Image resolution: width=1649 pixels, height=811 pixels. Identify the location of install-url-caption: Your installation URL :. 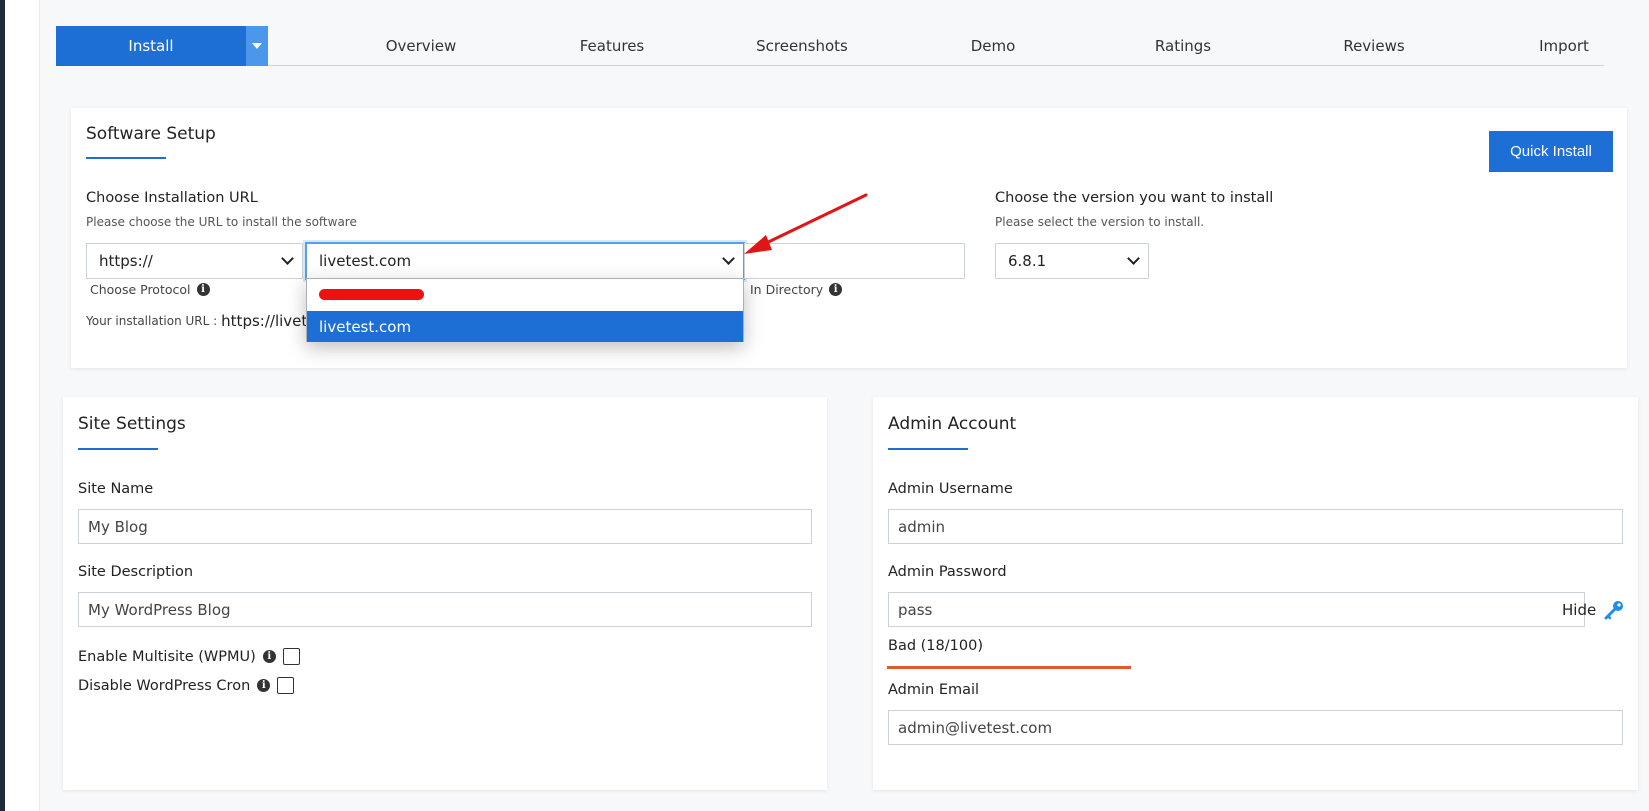
(152, 321).